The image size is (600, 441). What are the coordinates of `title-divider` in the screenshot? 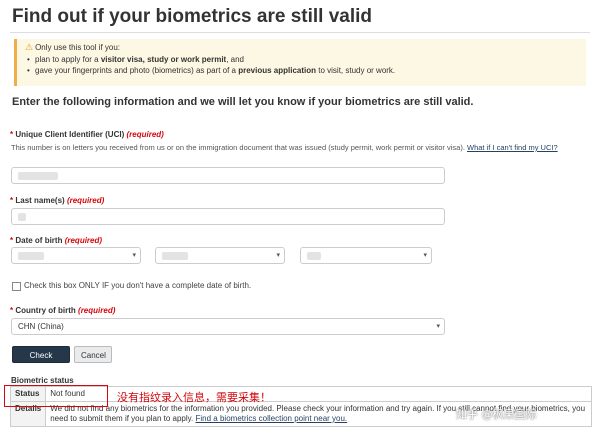 It's located at (300, 32).